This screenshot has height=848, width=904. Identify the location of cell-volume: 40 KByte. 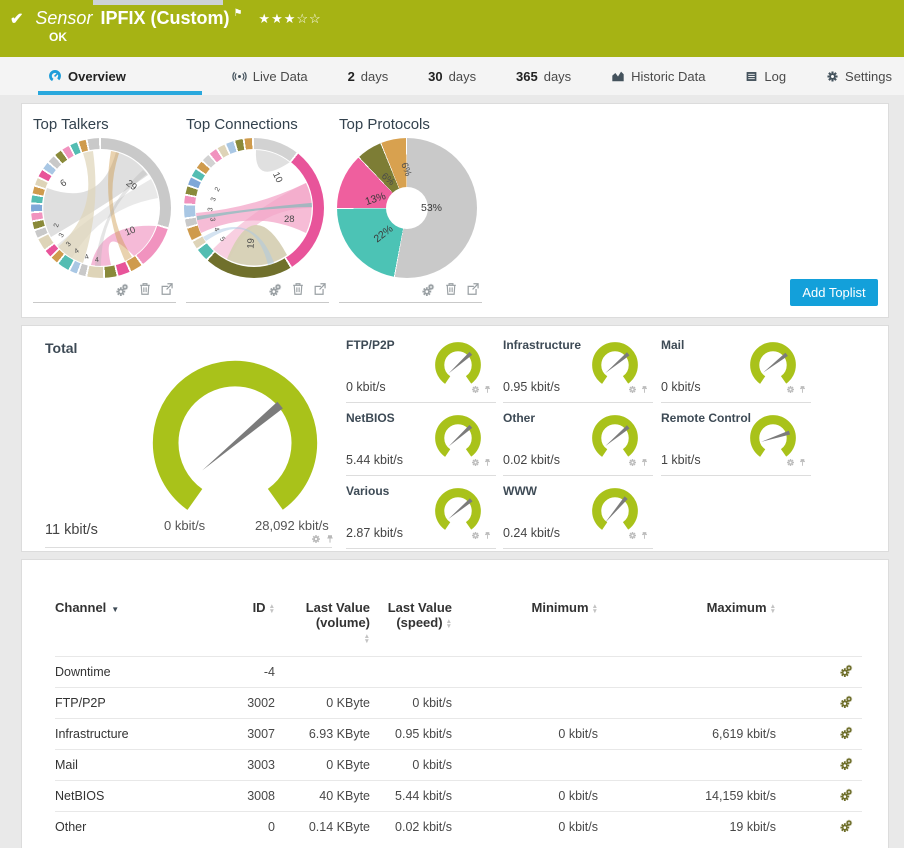
(344, 796).